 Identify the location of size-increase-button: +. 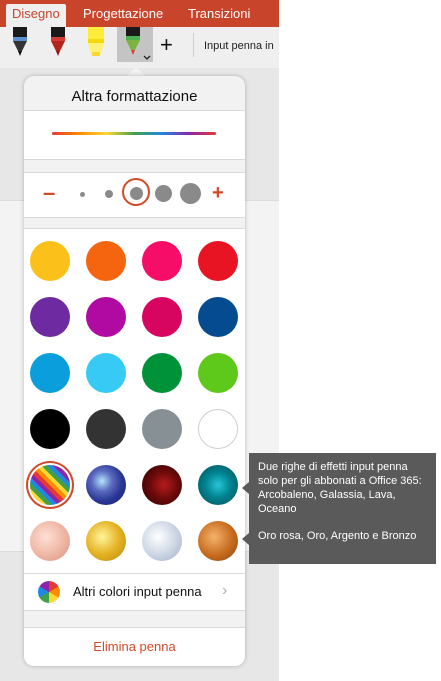
(218, 193).